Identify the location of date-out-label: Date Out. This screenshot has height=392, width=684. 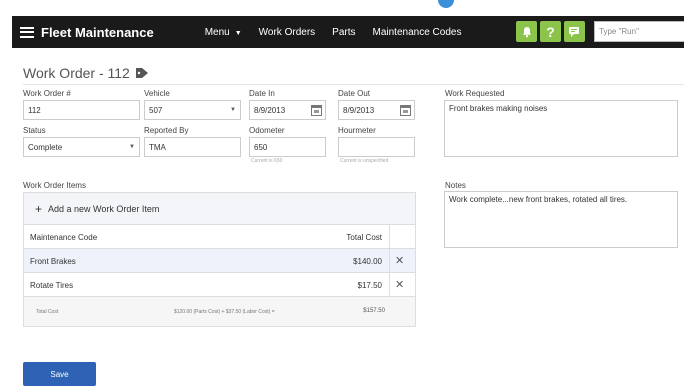
(354, 93).